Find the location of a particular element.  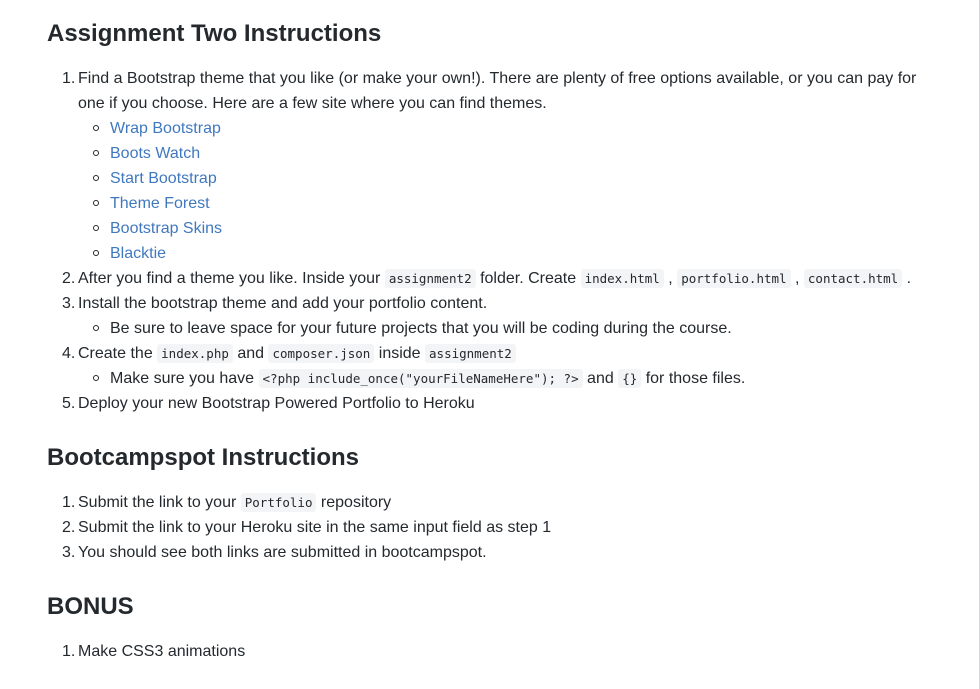

code-contact-html: contact.html is located at coordinates (853, 278).